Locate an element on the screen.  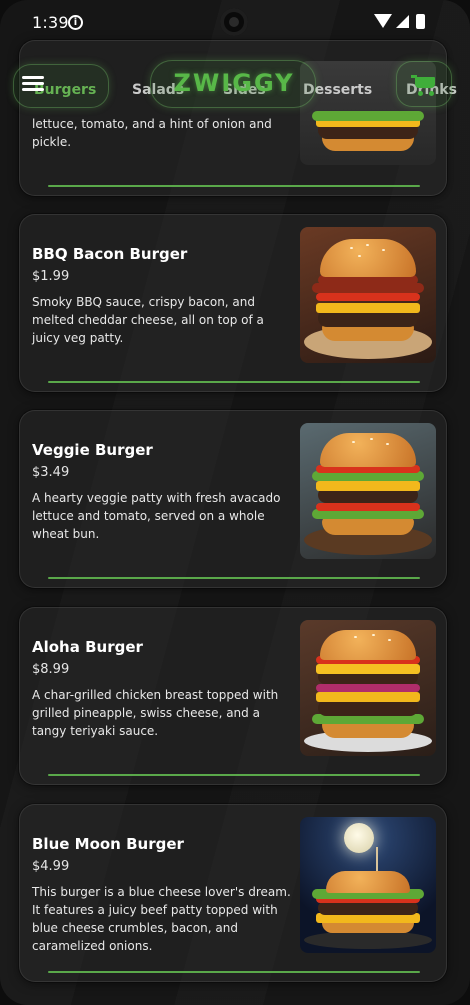
status-bar: 1:39 i is located at coordinates (235, 23).